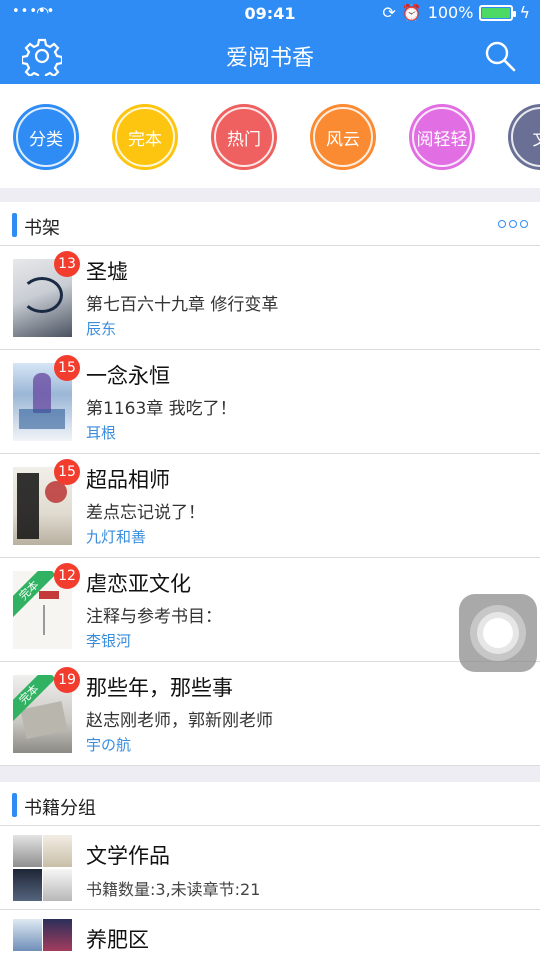 The width and height of the screenshot is (540, 960). Describe the element at coordinates (60, 808) in the screenshot. I see `groups-title: 书籍分组` at that location.